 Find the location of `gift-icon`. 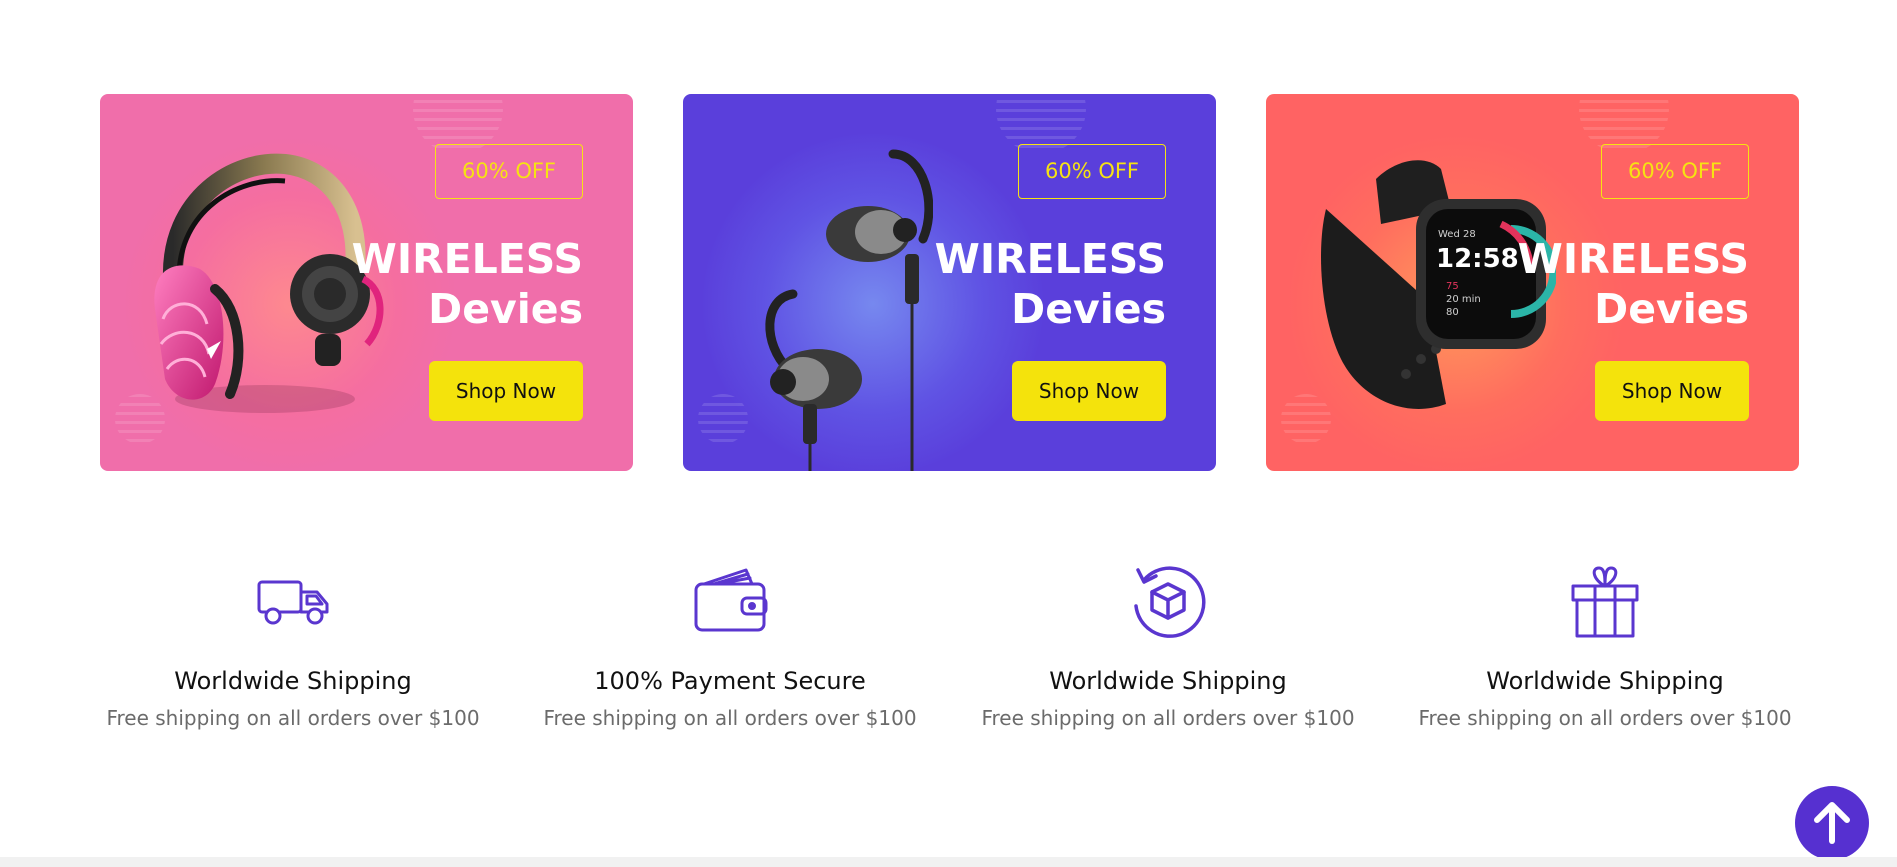

gift-icon is located at coordinates (1605, 602).